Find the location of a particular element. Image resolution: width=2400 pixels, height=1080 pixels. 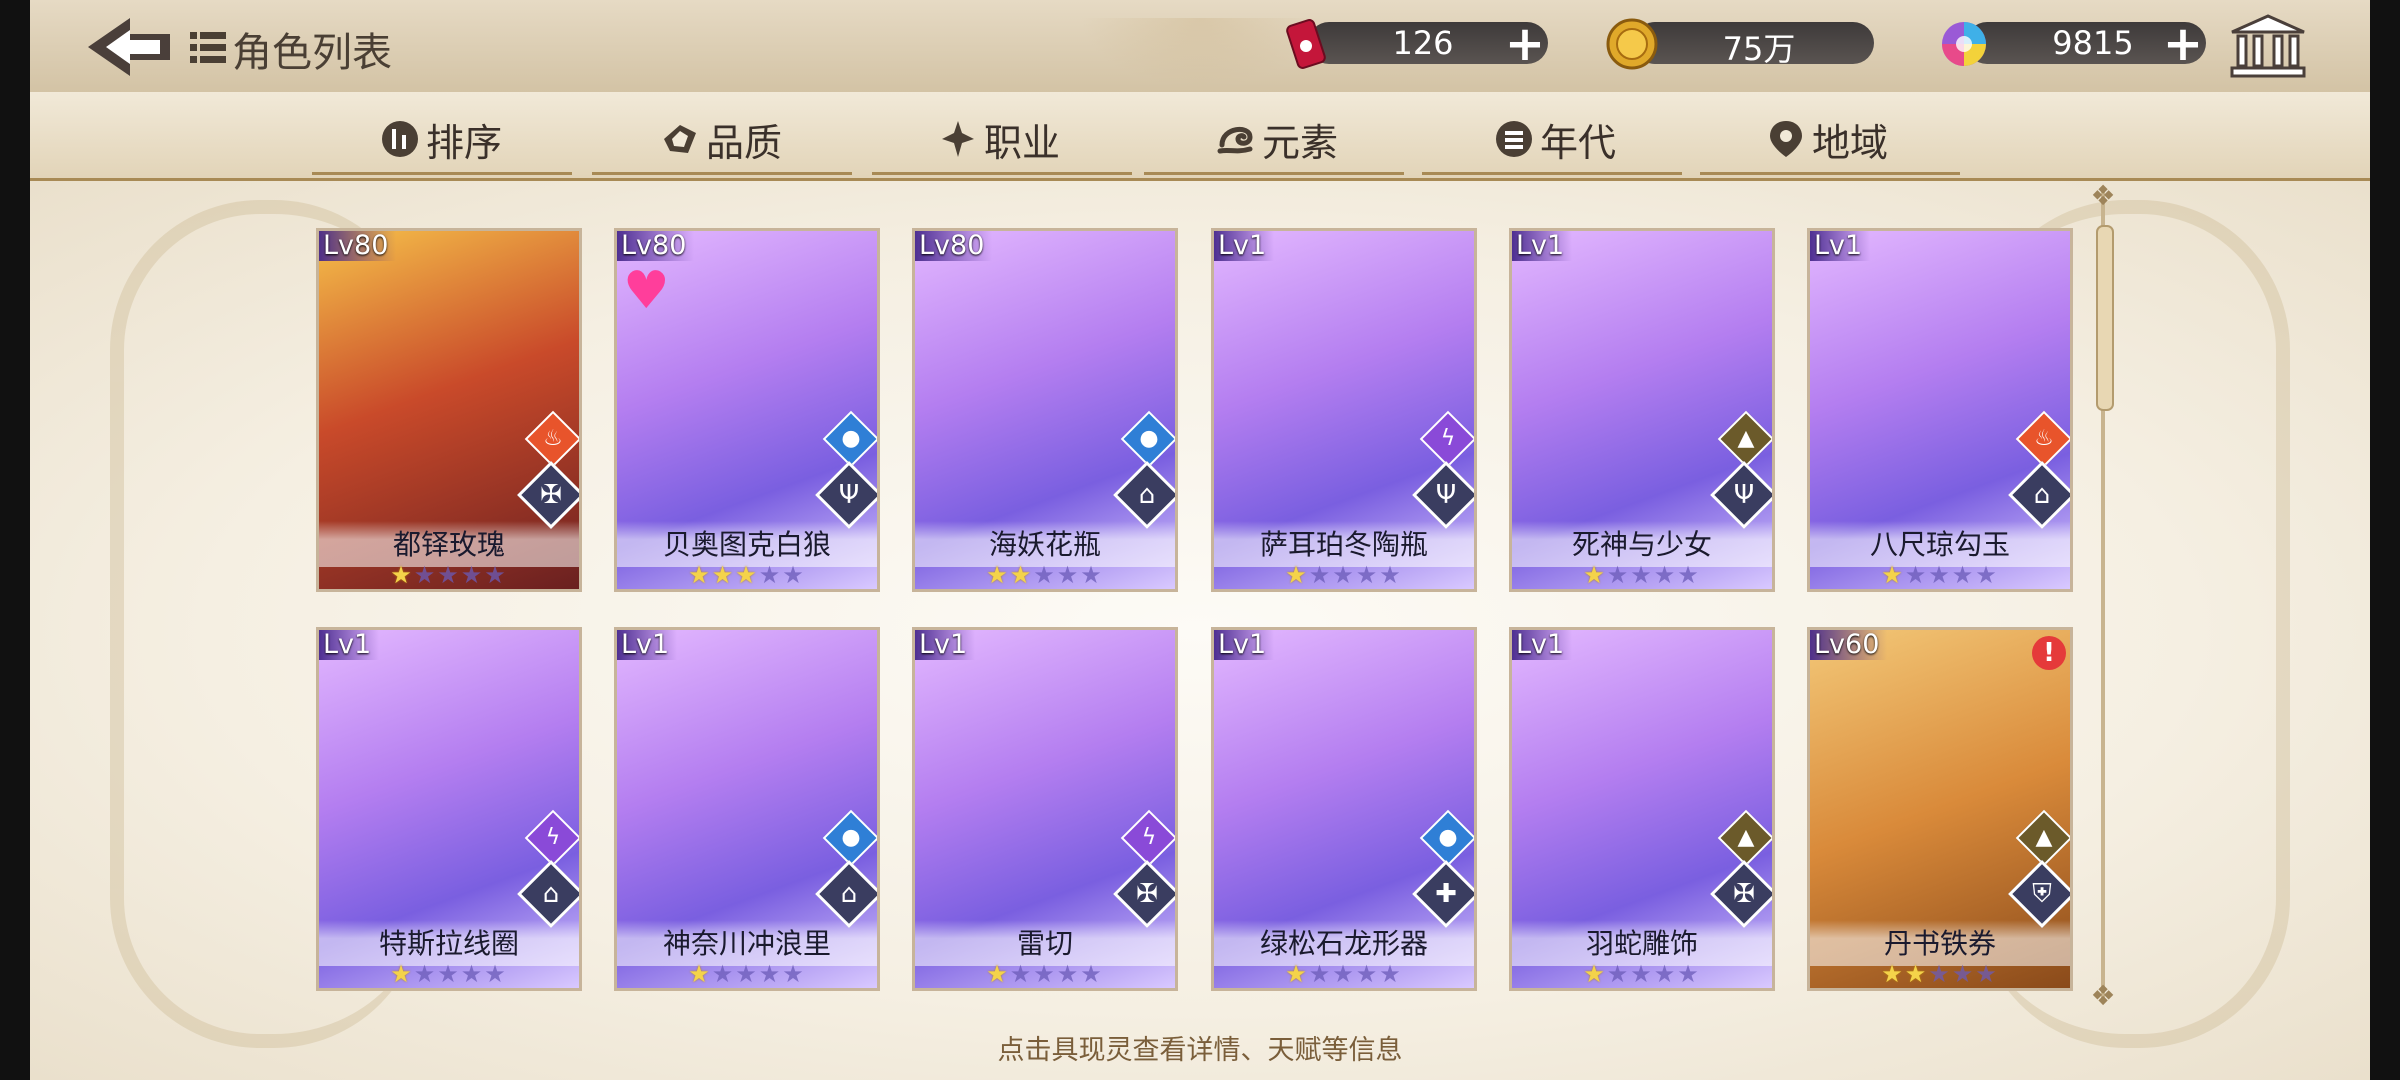

character-card: Lv60! ▲ ⛨ 丹书铁券 ★★★★★ is located at coordinates (1940, 809).